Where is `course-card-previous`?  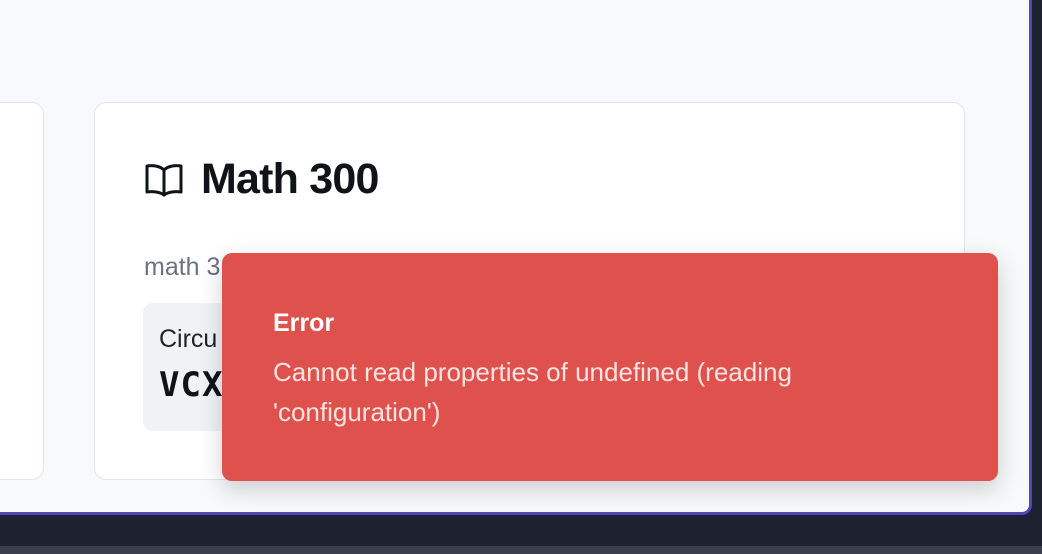 course-card-previous is located at coordinates (22, 291).